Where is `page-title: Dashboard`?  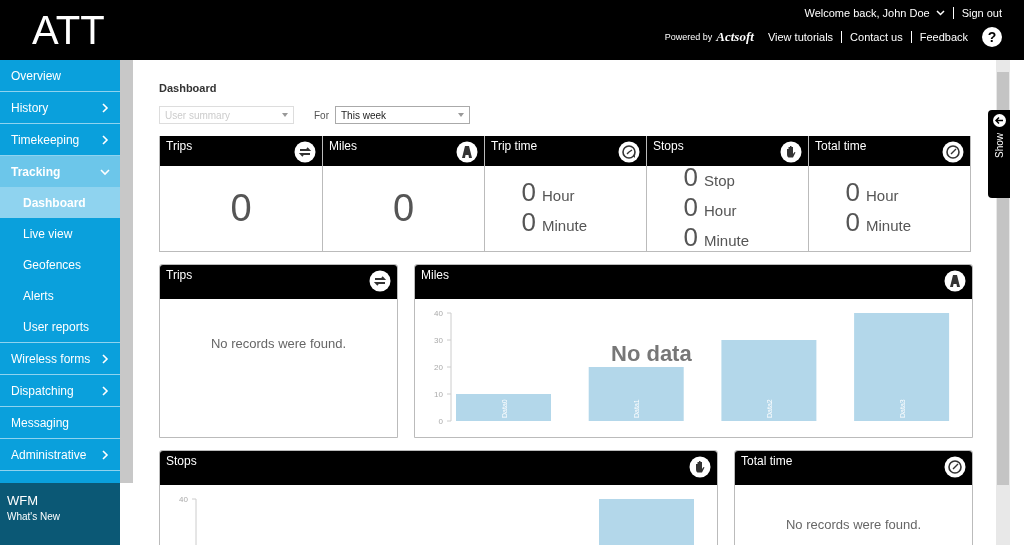 page-title: Dashboard is located at coordinates (188, 88).